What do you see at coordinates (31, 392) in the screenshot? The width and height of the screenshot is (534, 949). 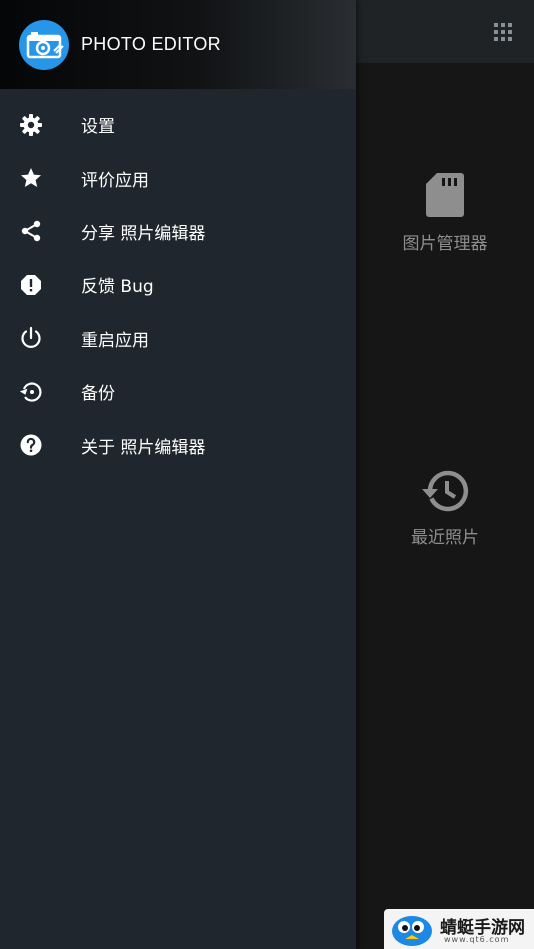 I see `restore-icon` at bounding box center [31, 392].